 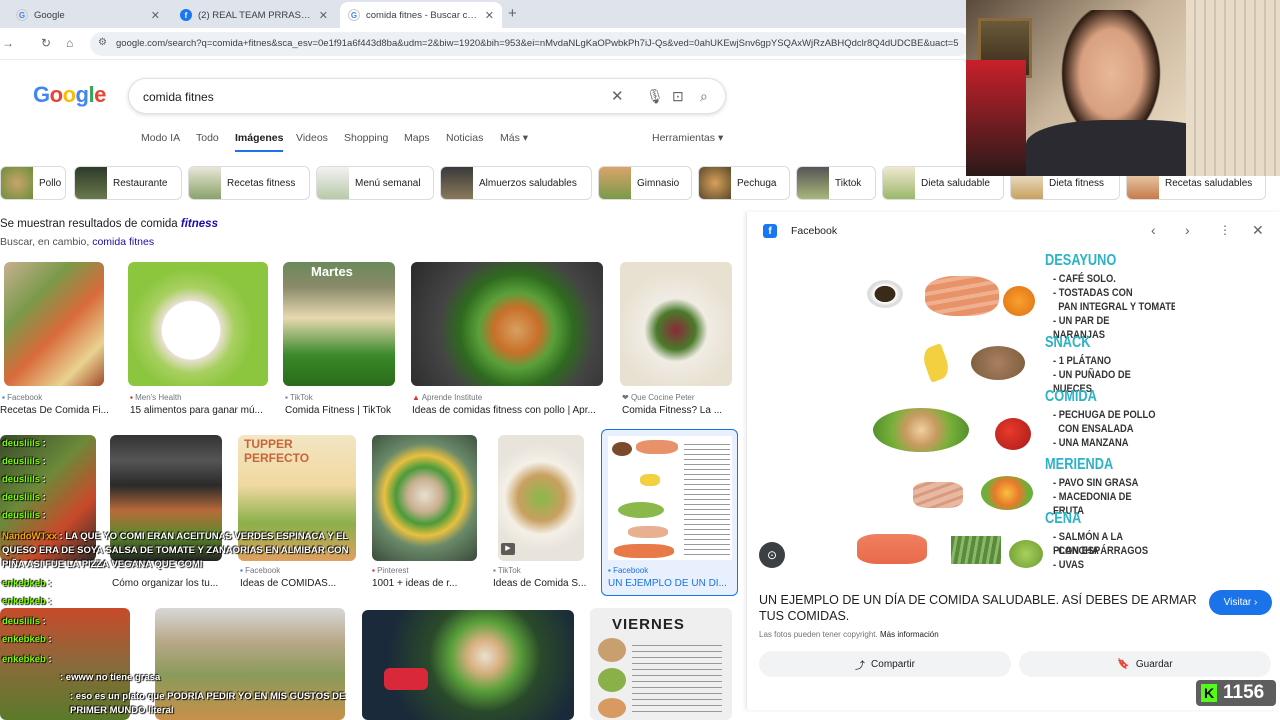 I want to click on tools-button: Herramientas ▾, so click(x=687, y=138).